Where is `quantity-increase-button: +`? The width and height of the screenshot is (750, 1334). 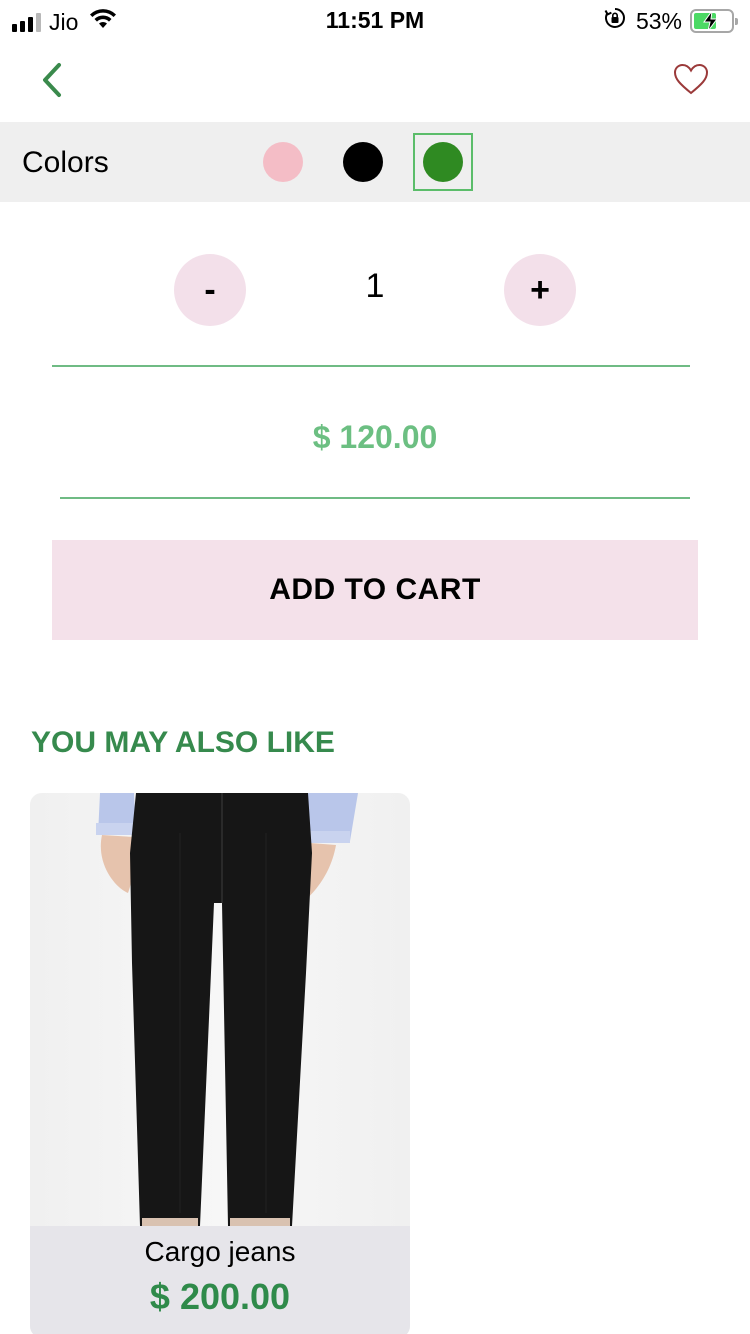
quantity-increase-button: + is located at coordinates (540, 290).